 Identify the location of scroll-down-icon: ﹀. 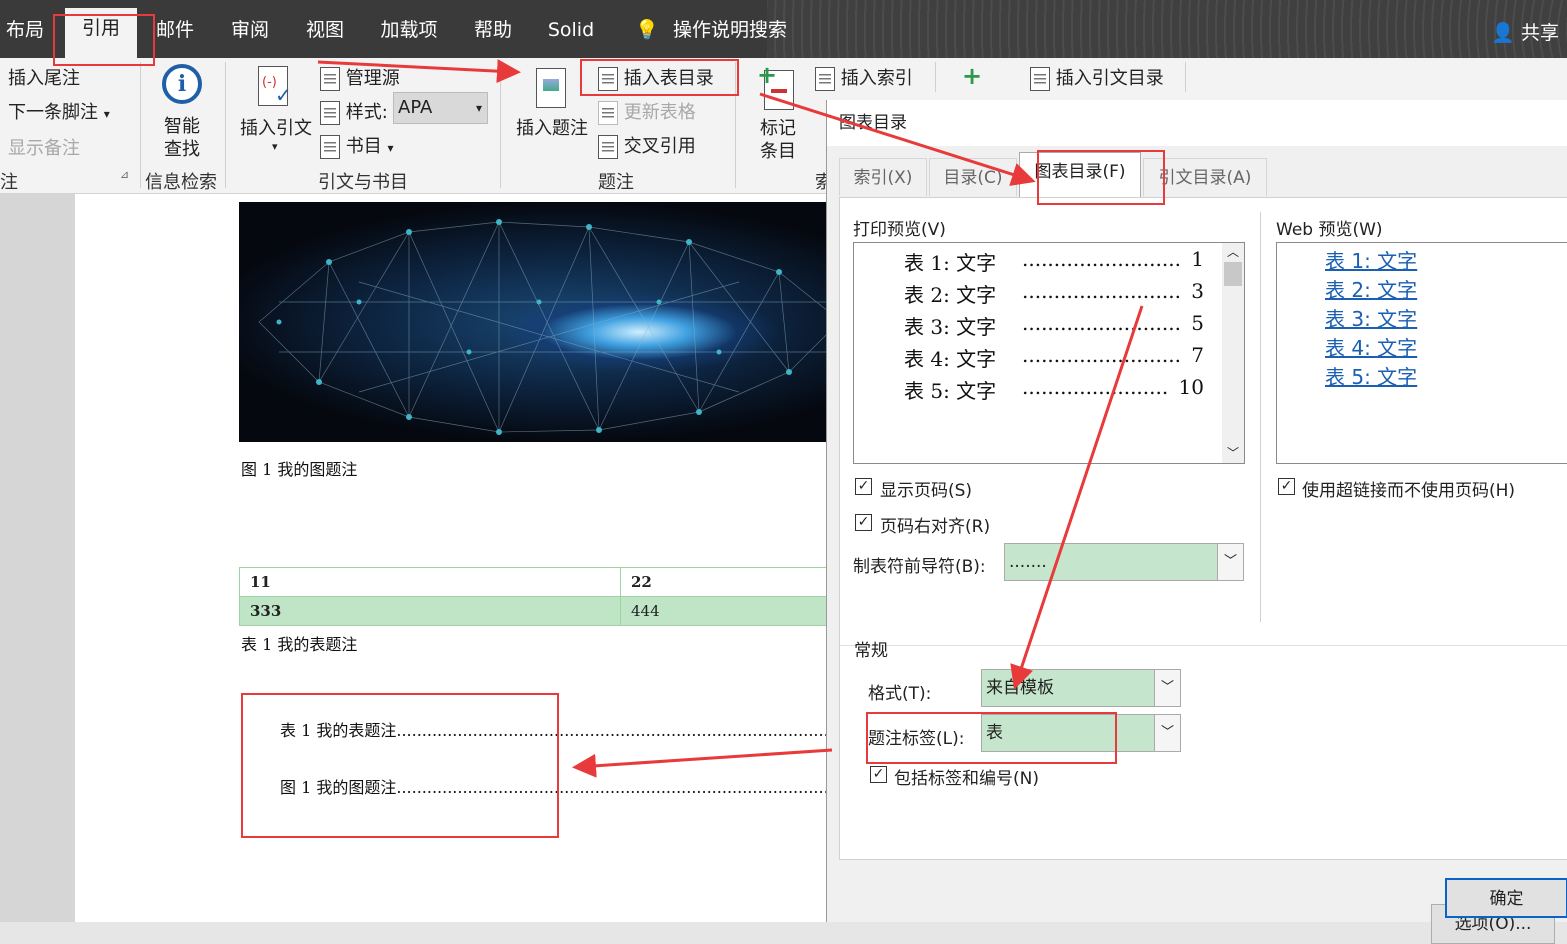
(1233, 452).